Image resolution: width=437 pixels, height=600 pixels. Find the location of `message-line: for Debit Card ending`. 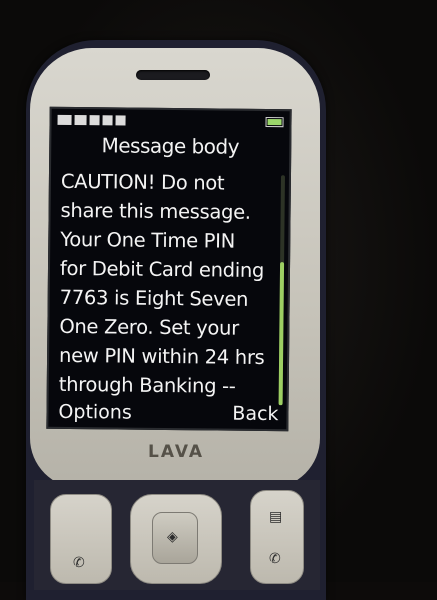

message-line: for Debit Card ending is located at coordinates (162, 269).